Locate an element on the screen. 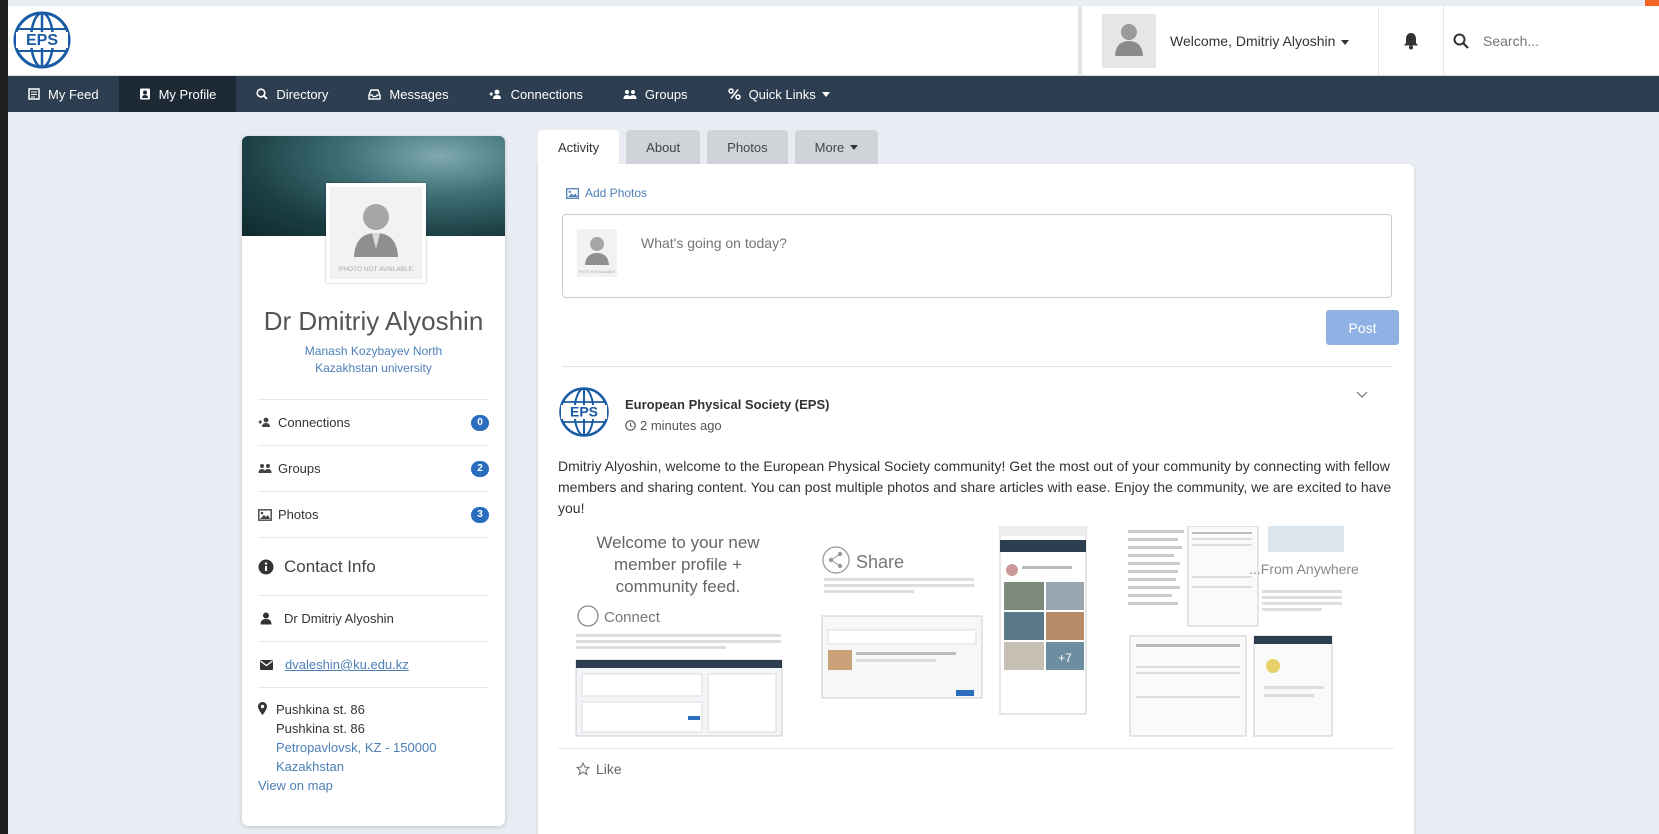 The width and height of the screenshot is (1659, 834). bell-icon is located at coordinates (1411, 41).